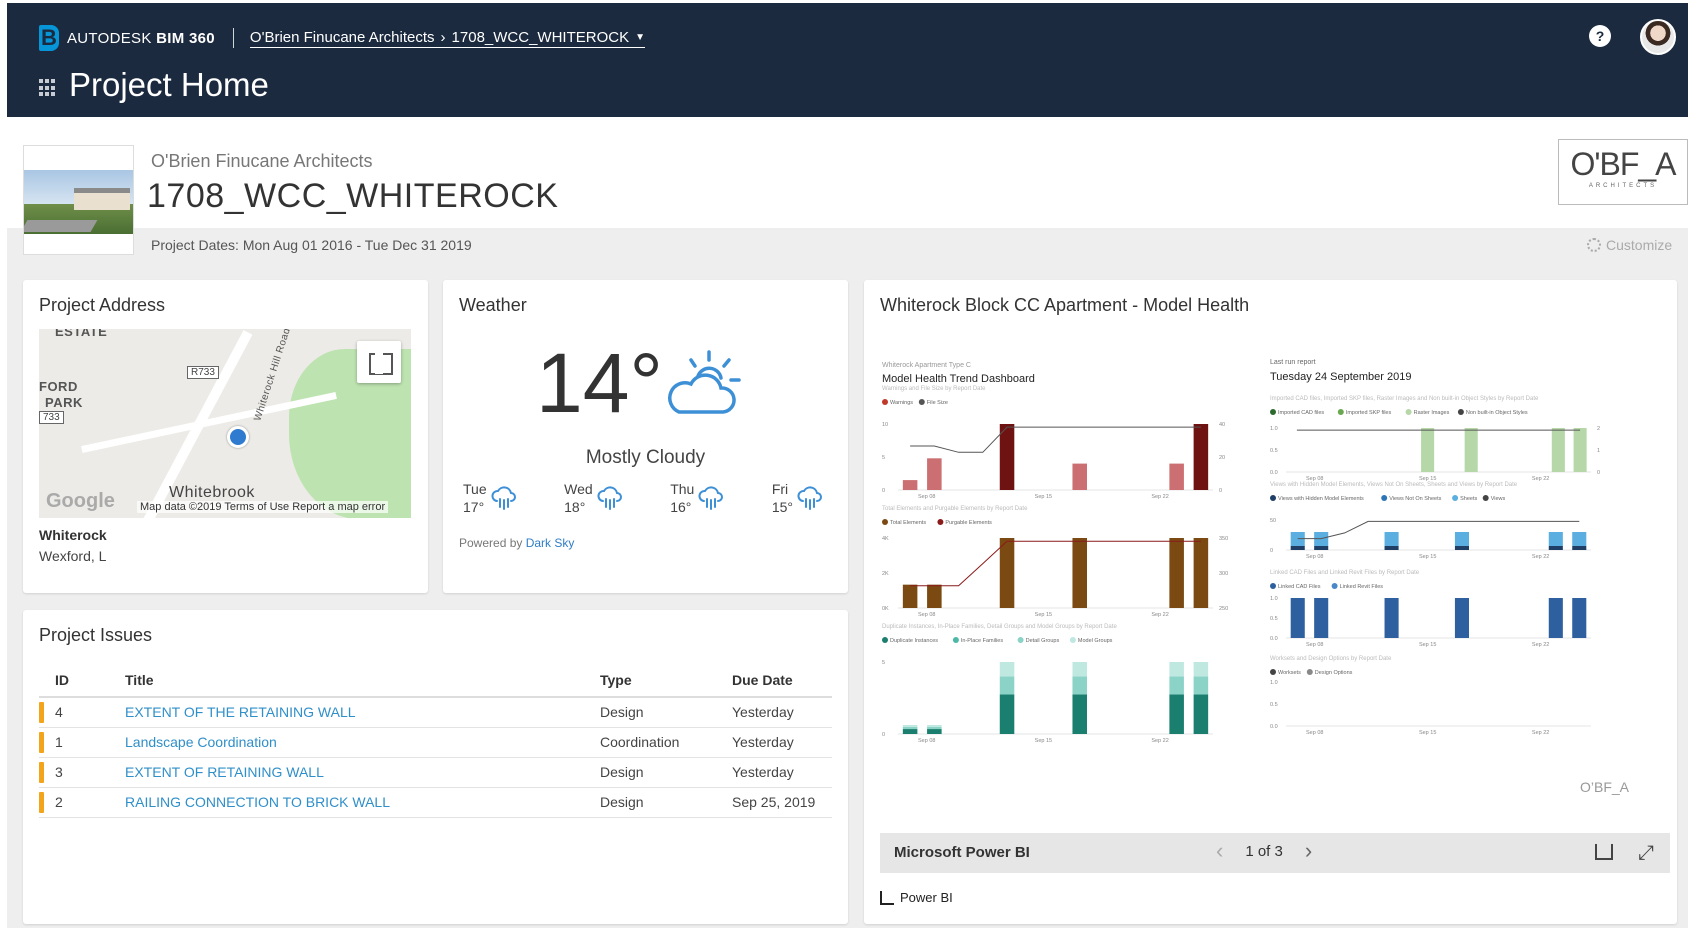  I want to click on weather-condition: Mostly Cloudy, so click(645, 457).